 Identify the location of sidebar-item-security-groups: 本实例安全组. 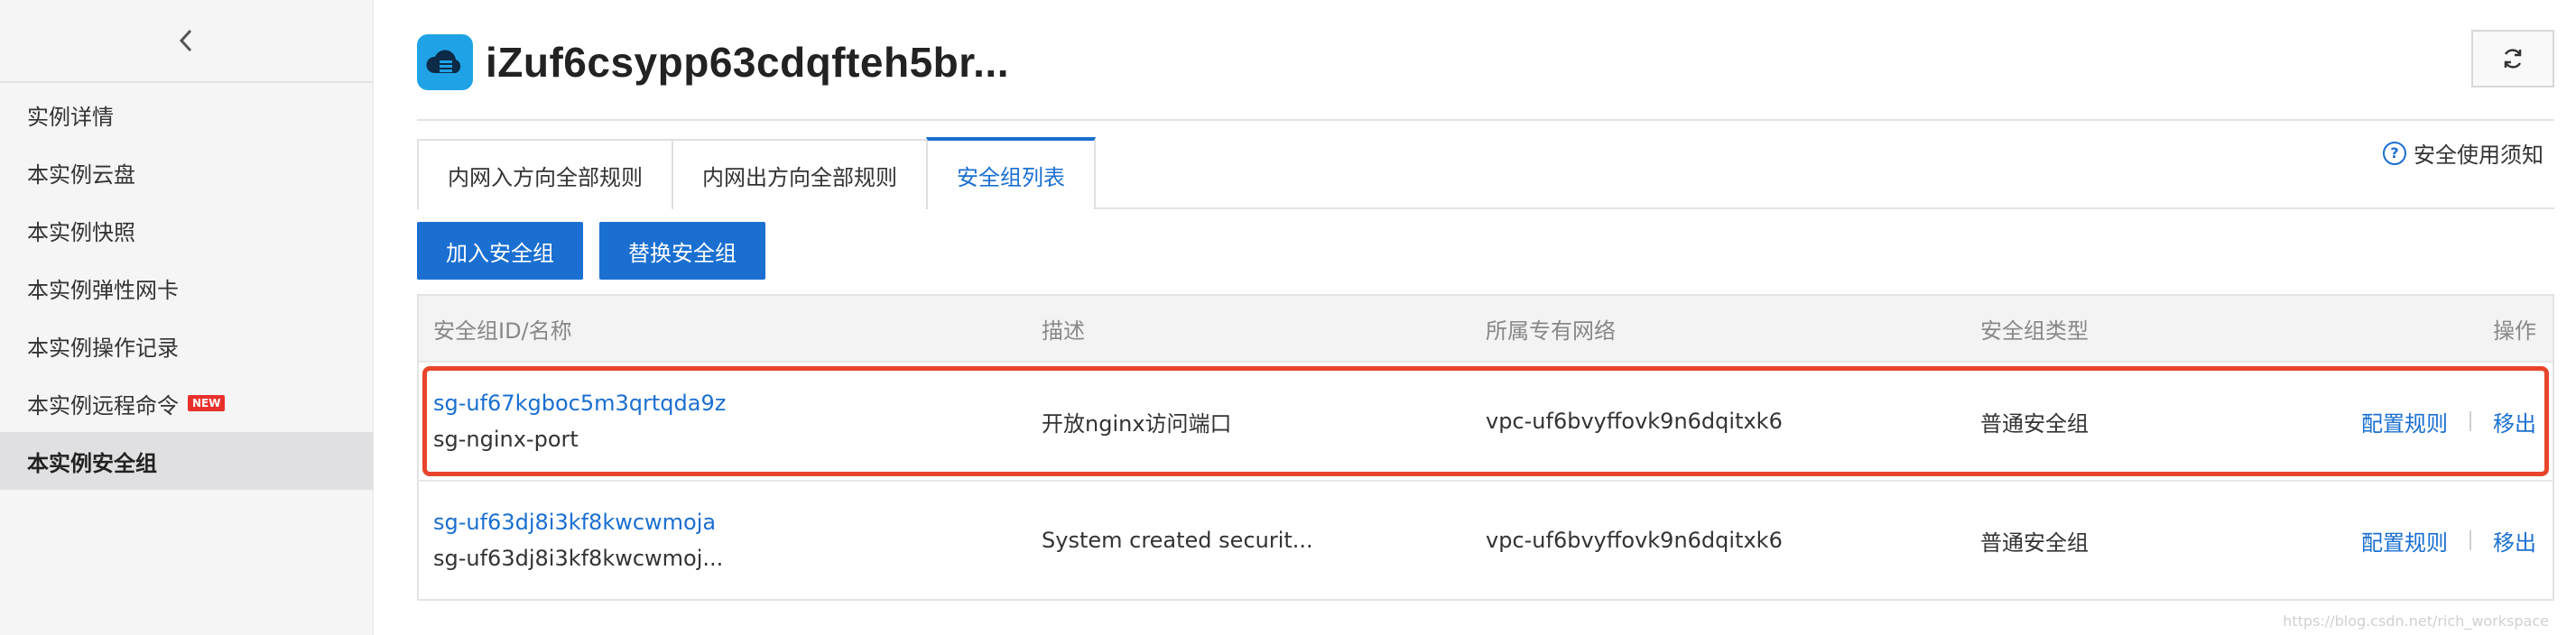
(186, 461).